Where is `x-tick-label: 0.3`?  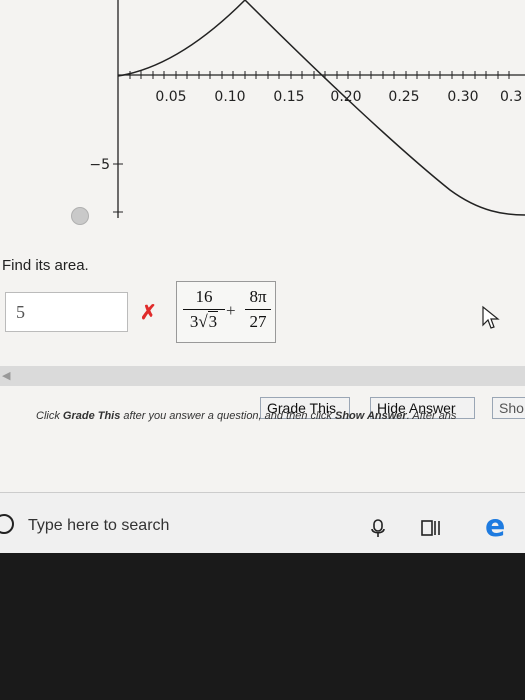
x-tick-label: 0.3 is located at coordinates (511, 97).